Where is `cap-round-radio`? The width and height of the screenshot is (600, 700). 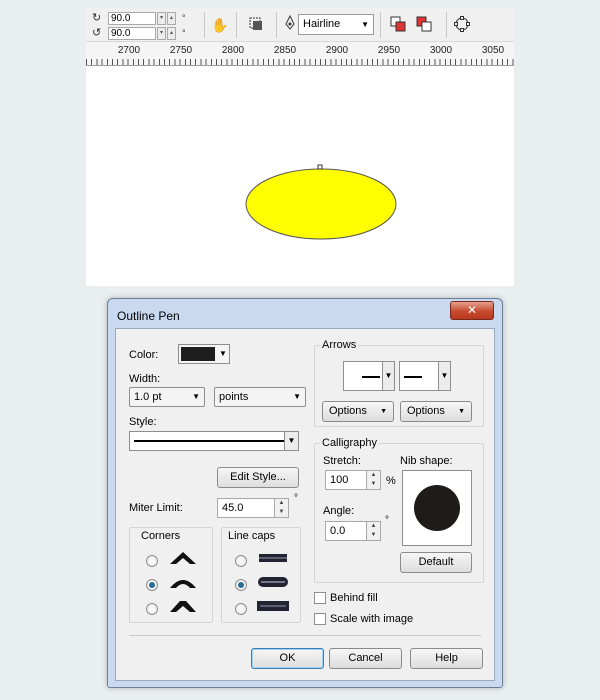 cap-round-radio is located at coordinates (241, 585).